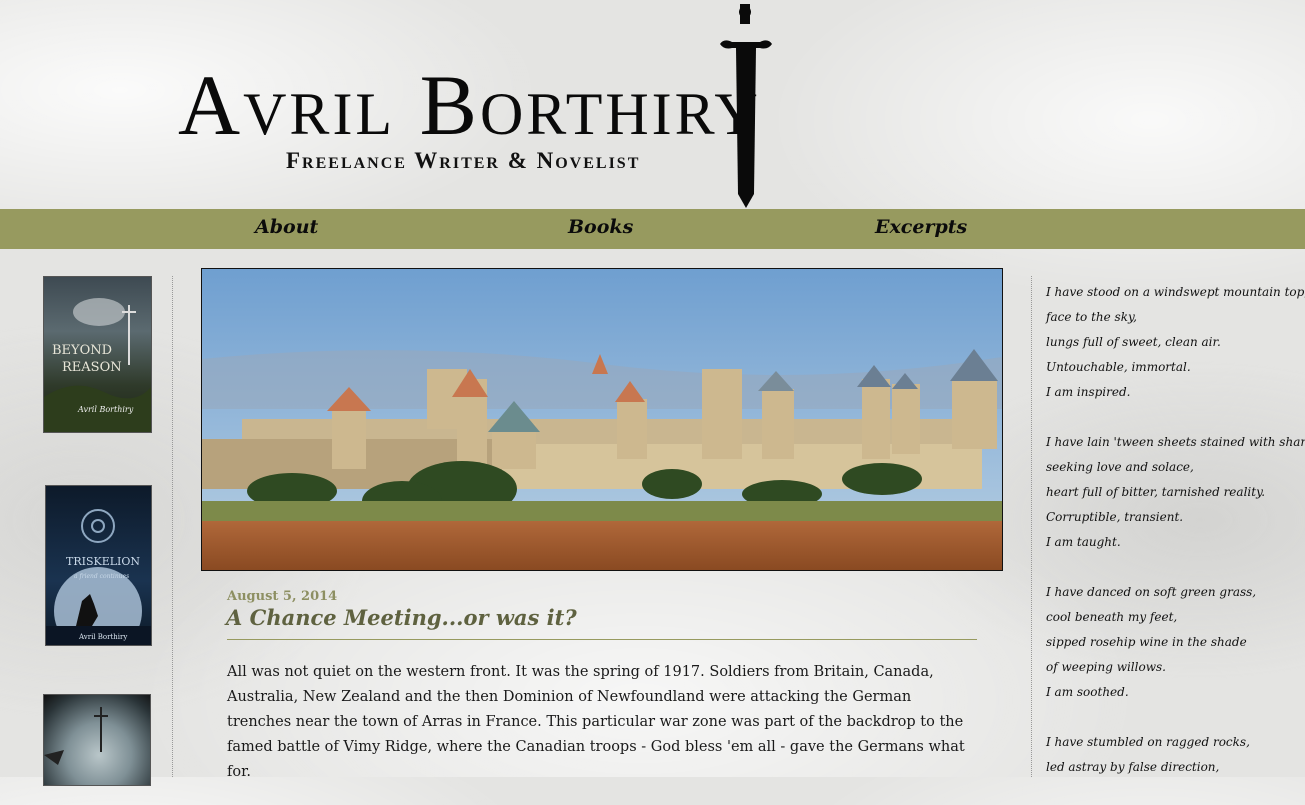 The width and height of the screenshot is (1305, 805). I want to click on nav-books: Books, so click(600, 227).